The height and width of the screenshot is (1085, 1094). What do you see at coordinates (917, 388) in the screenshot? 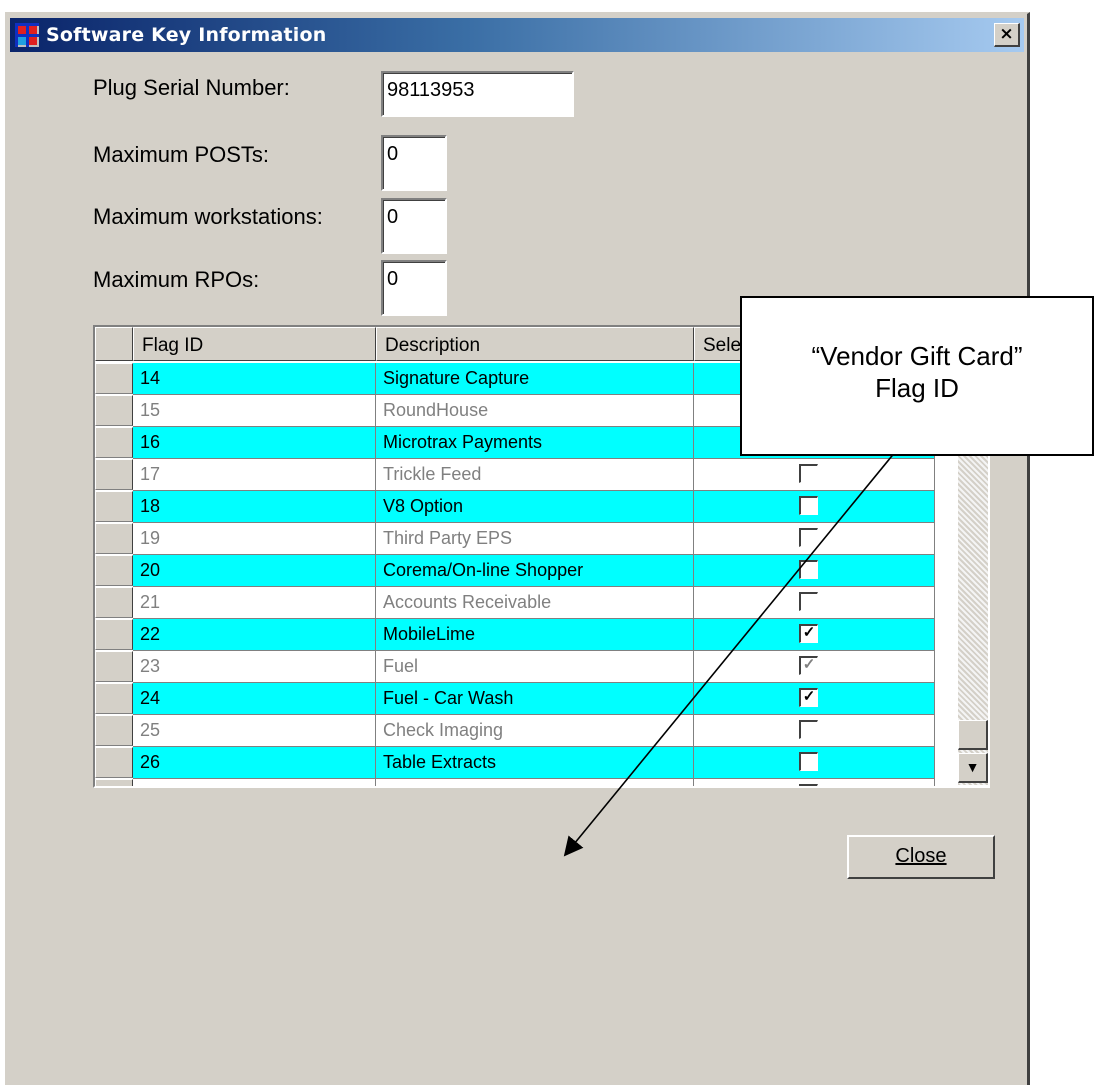
I see `callout-line-2: Flag ID` at bounding box center [917, 388].